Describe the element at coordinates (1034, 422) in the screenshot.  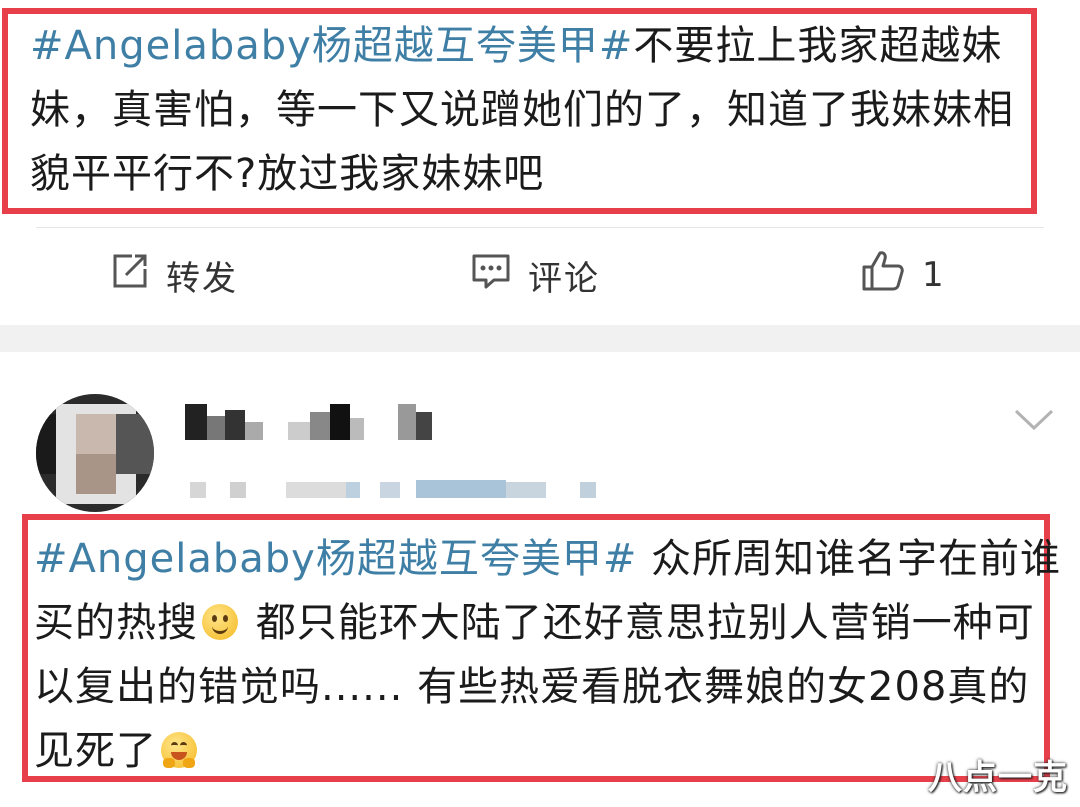
I see `chevron-down-icon` at that location.